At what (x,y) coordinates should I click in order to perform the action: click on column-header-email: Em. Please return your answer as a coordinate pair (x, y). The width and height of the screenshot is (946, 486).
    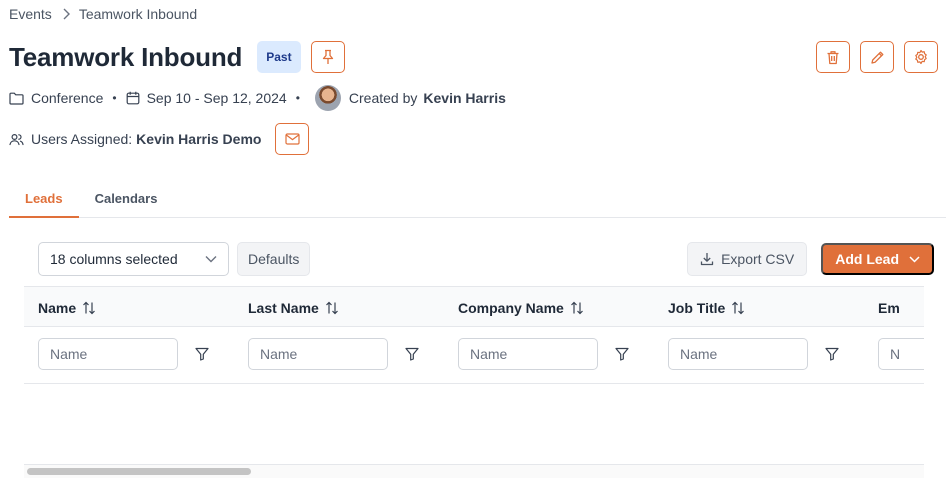
    Looking at the image, I should click on (889, 307).